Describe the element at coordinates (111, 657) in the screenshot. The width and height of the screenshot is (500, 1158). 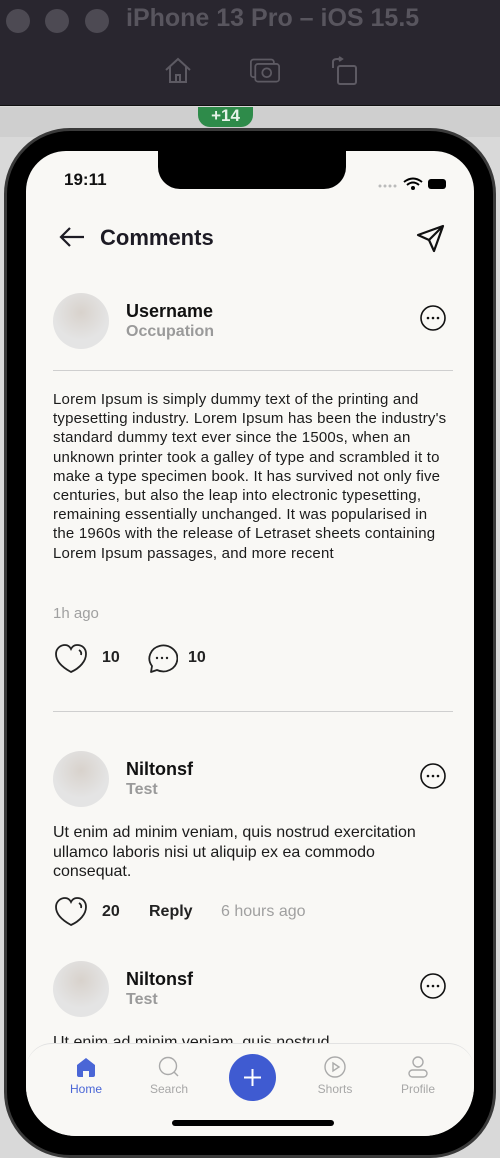
I see `like-count: 10` at that location.